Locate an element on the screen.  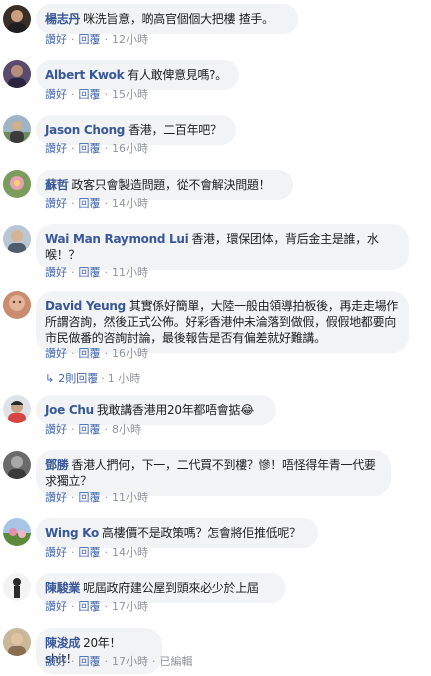
comment-text: 呢屆政府建公屋到頭來必少於上屆 is located at coordinates (171, 588).